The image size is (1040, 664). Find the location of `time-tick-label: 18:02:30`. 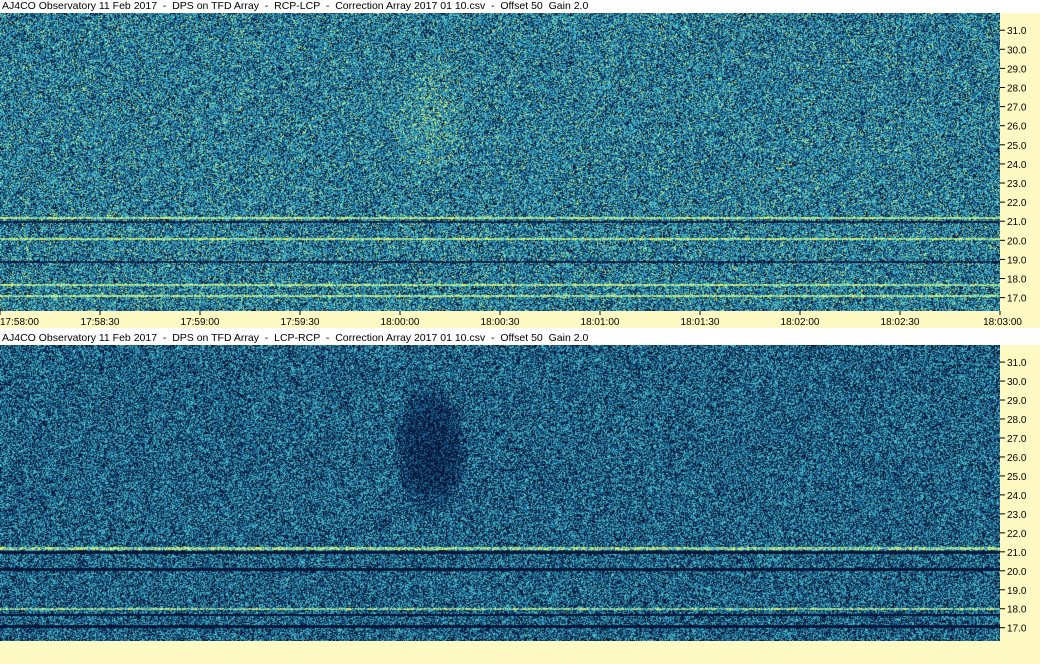

time-tick-label: 18:02:30 is located at coordinates (900, 322).